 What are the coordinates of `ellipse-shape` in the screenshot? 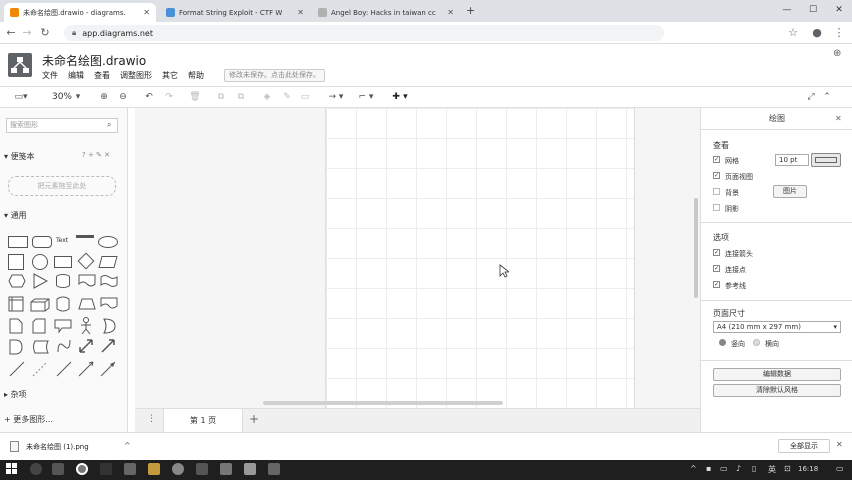 It's located at (108, 242).